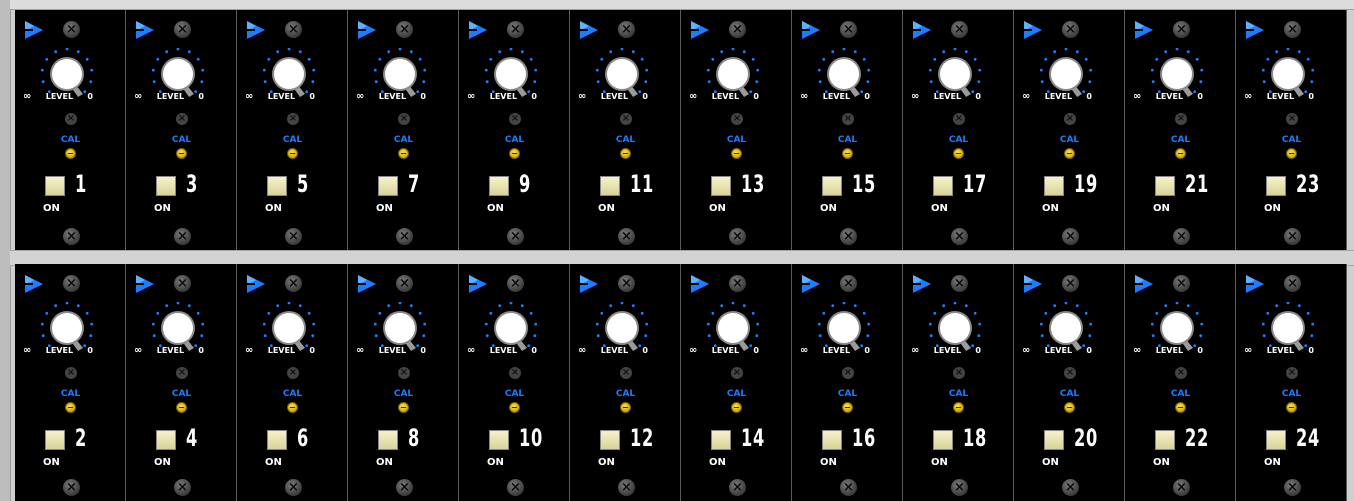  Describe the element at coordinates (303, 184) in the screenshot. I see `channel-number: 5` at that location.